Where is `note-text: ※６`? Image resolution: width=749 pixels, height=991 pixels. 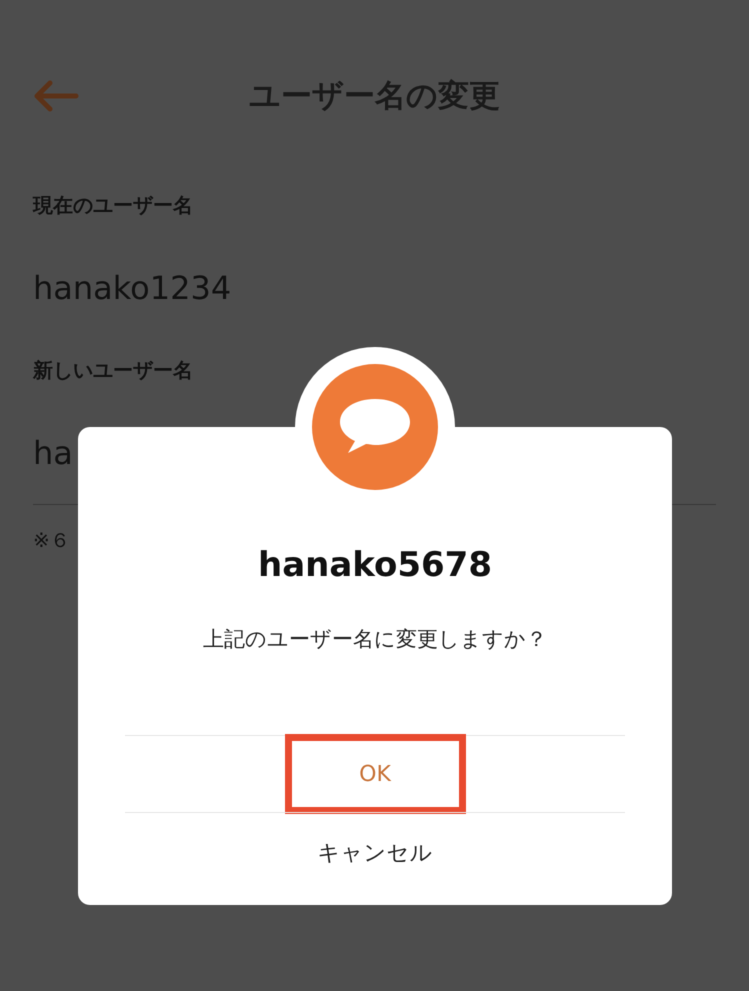 note-text: ※６ is located at coordinates (51, 540).